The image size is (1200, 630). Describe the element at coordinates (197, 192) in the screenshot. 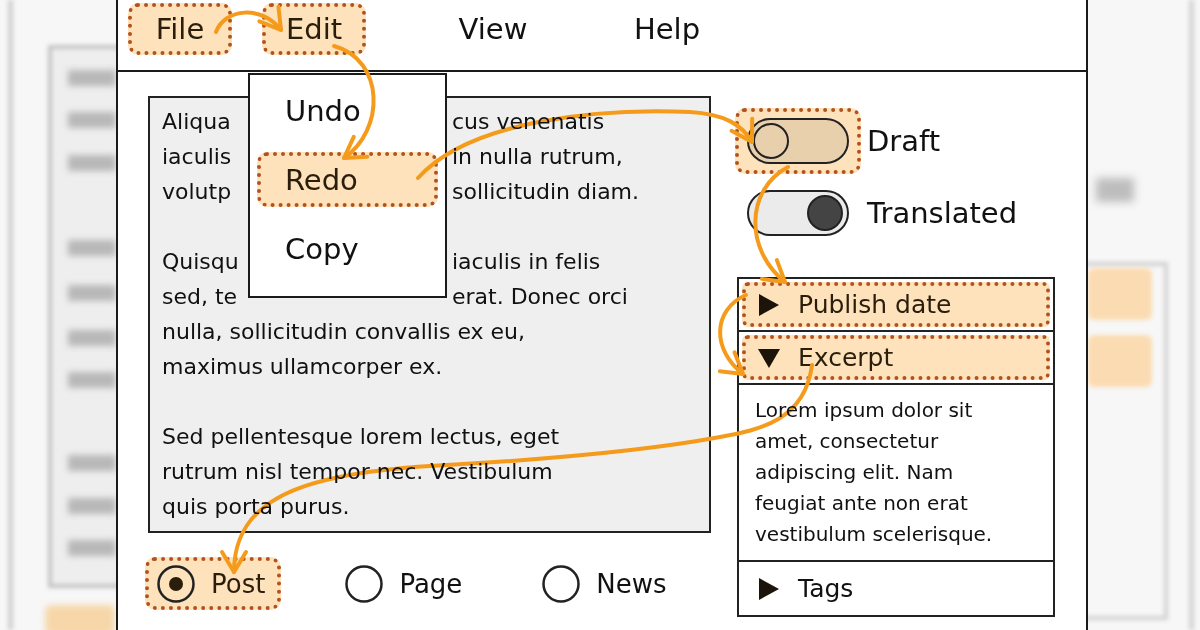

I see `text-line: volutp` at that location.